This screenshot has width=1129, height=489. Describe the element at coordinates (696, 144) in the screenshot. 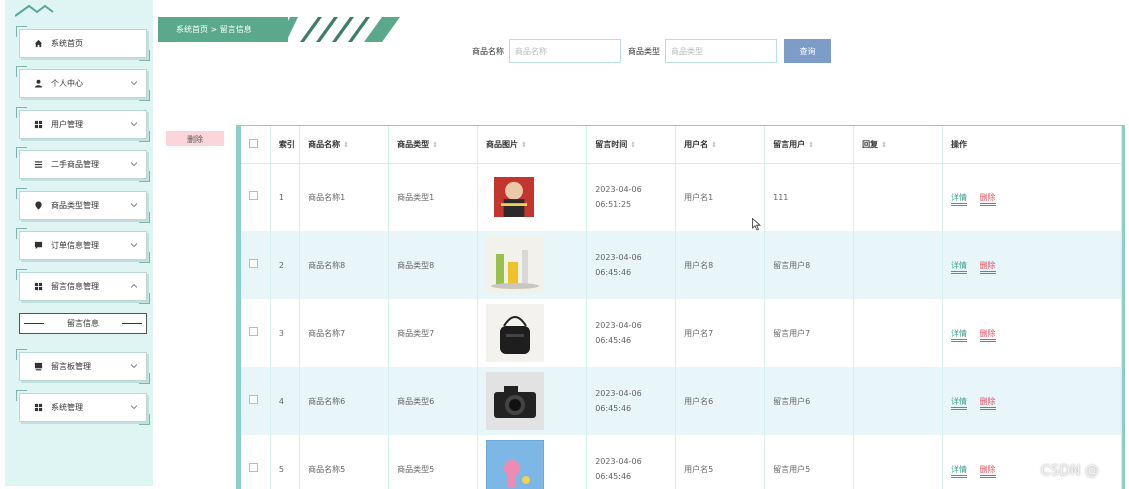

I see `column-title: 用户名` at that location.